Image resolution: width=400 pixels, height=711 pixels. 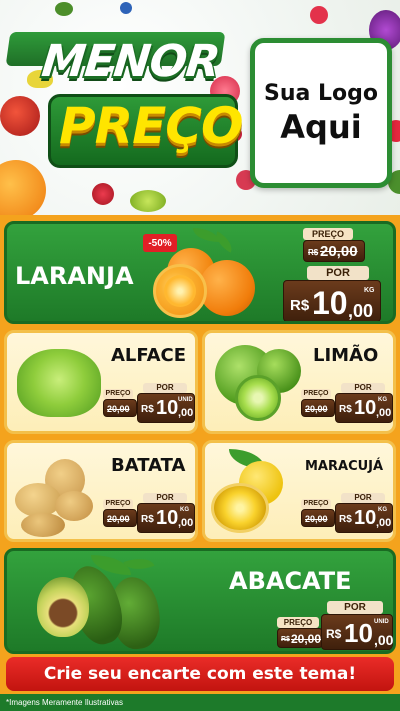 What do you see at coordinates (148, 465) in the screenshot?
I see `product-name: BATATA` at bounding box center [148, 465].